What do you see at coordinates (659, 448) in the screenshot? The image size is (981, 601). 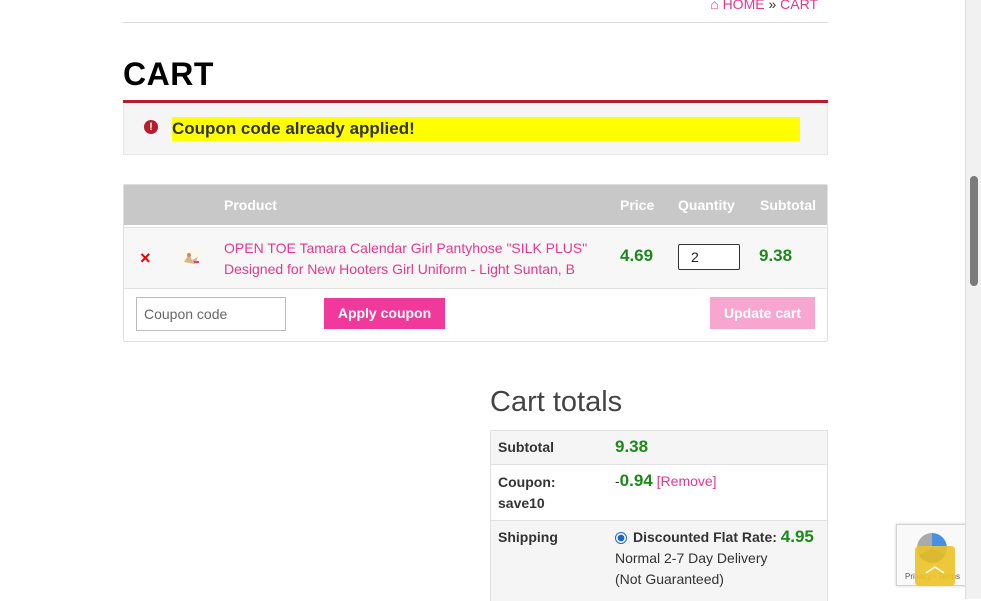 I see `totals-row-subtotal: Subtotal 9.38` at bounding box center [659, 448].